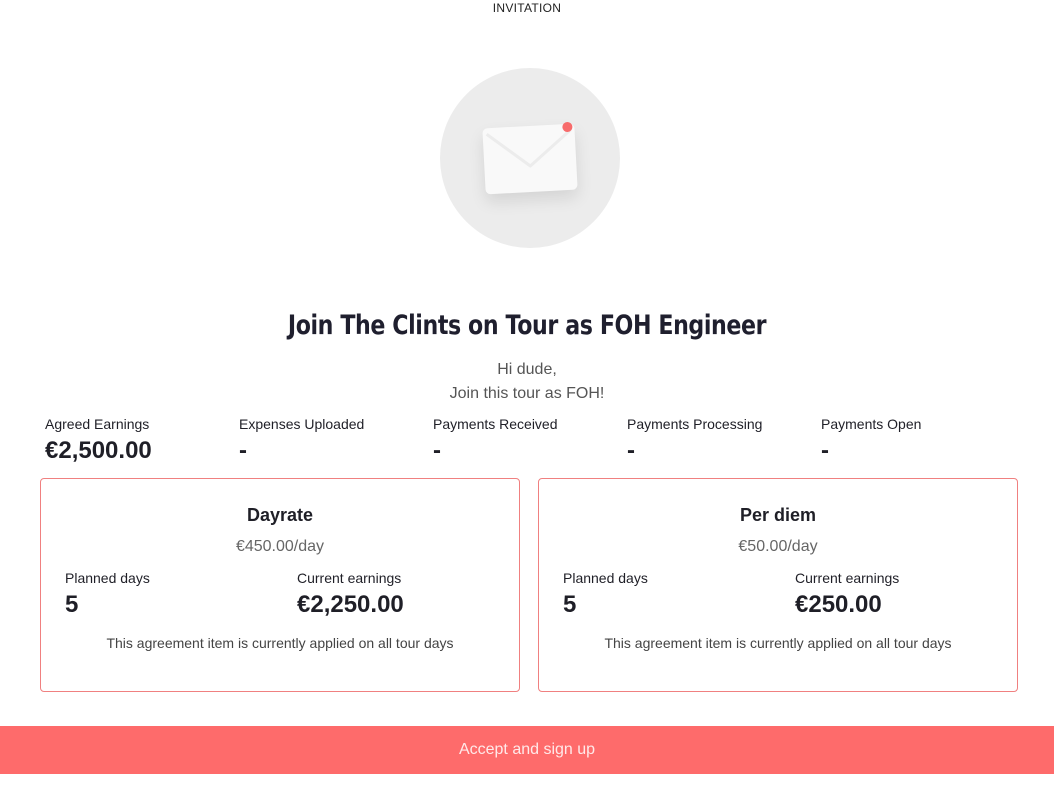 The height and width of the screenshot is (786, 1054). I want to click on stat-label: Payments Processing, so click(695, 424).